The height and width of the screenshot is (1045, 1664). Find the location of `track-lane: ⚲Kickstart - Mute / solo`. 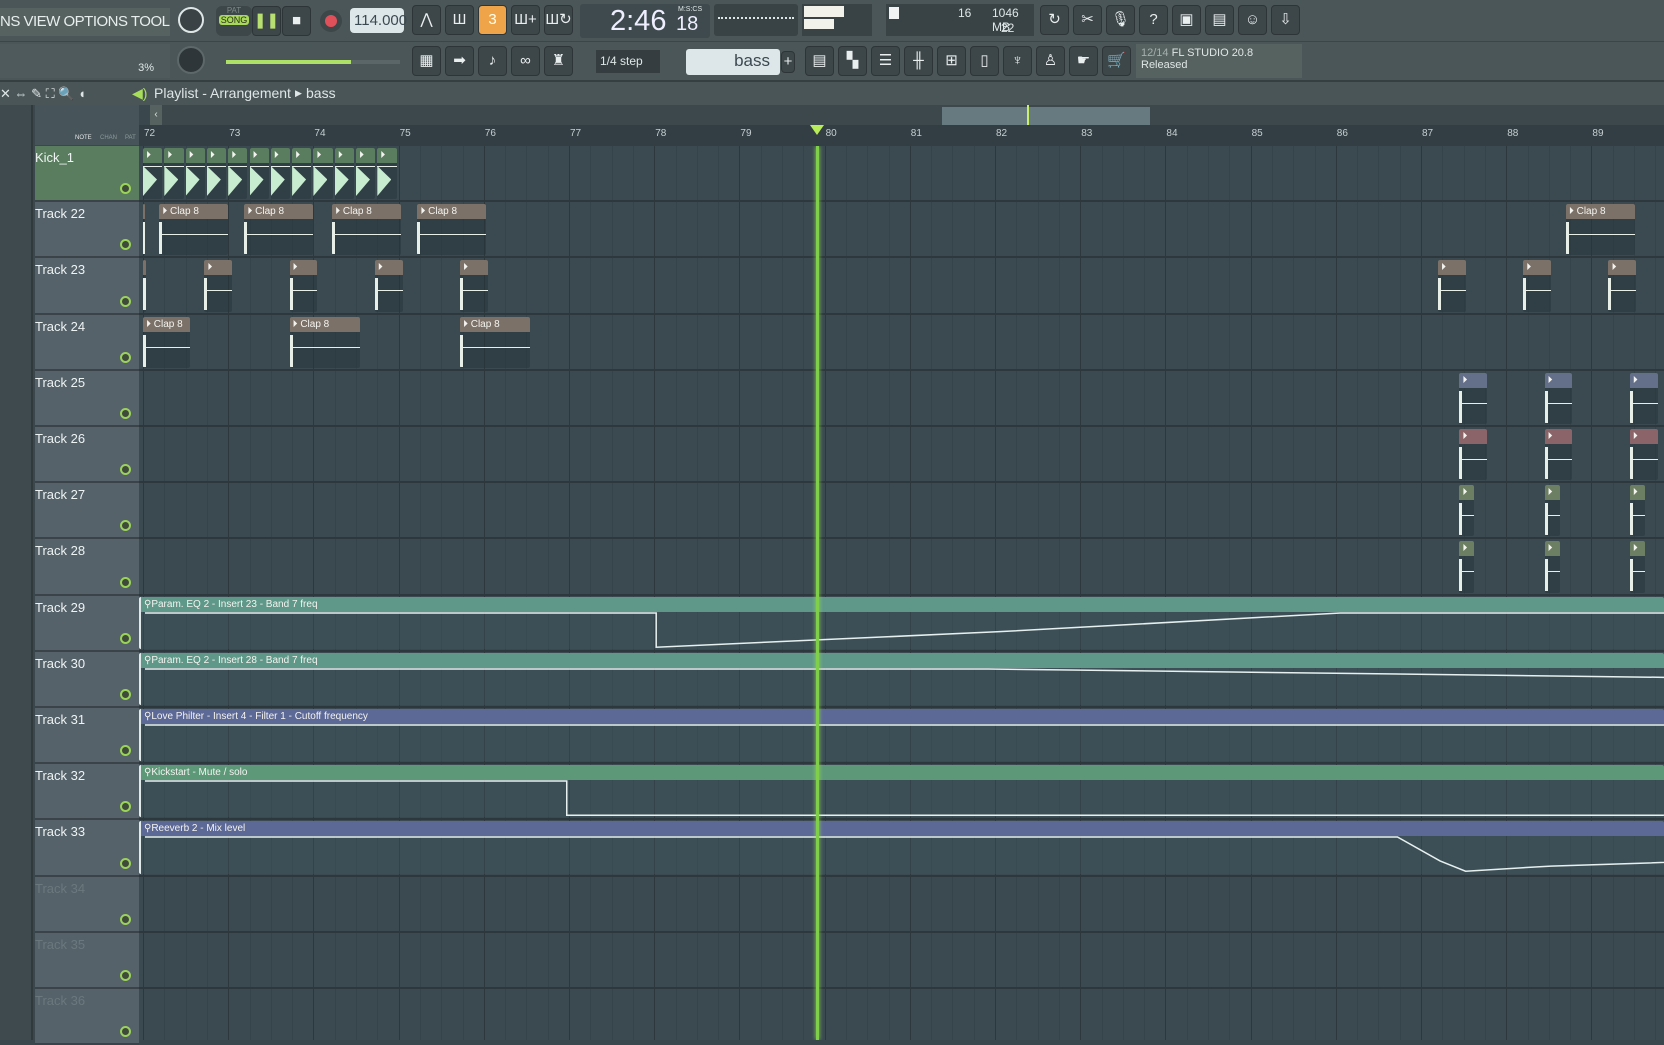

track-lane: ⚲Kickstart - Mute / solo is located at coordinates (901, 792).